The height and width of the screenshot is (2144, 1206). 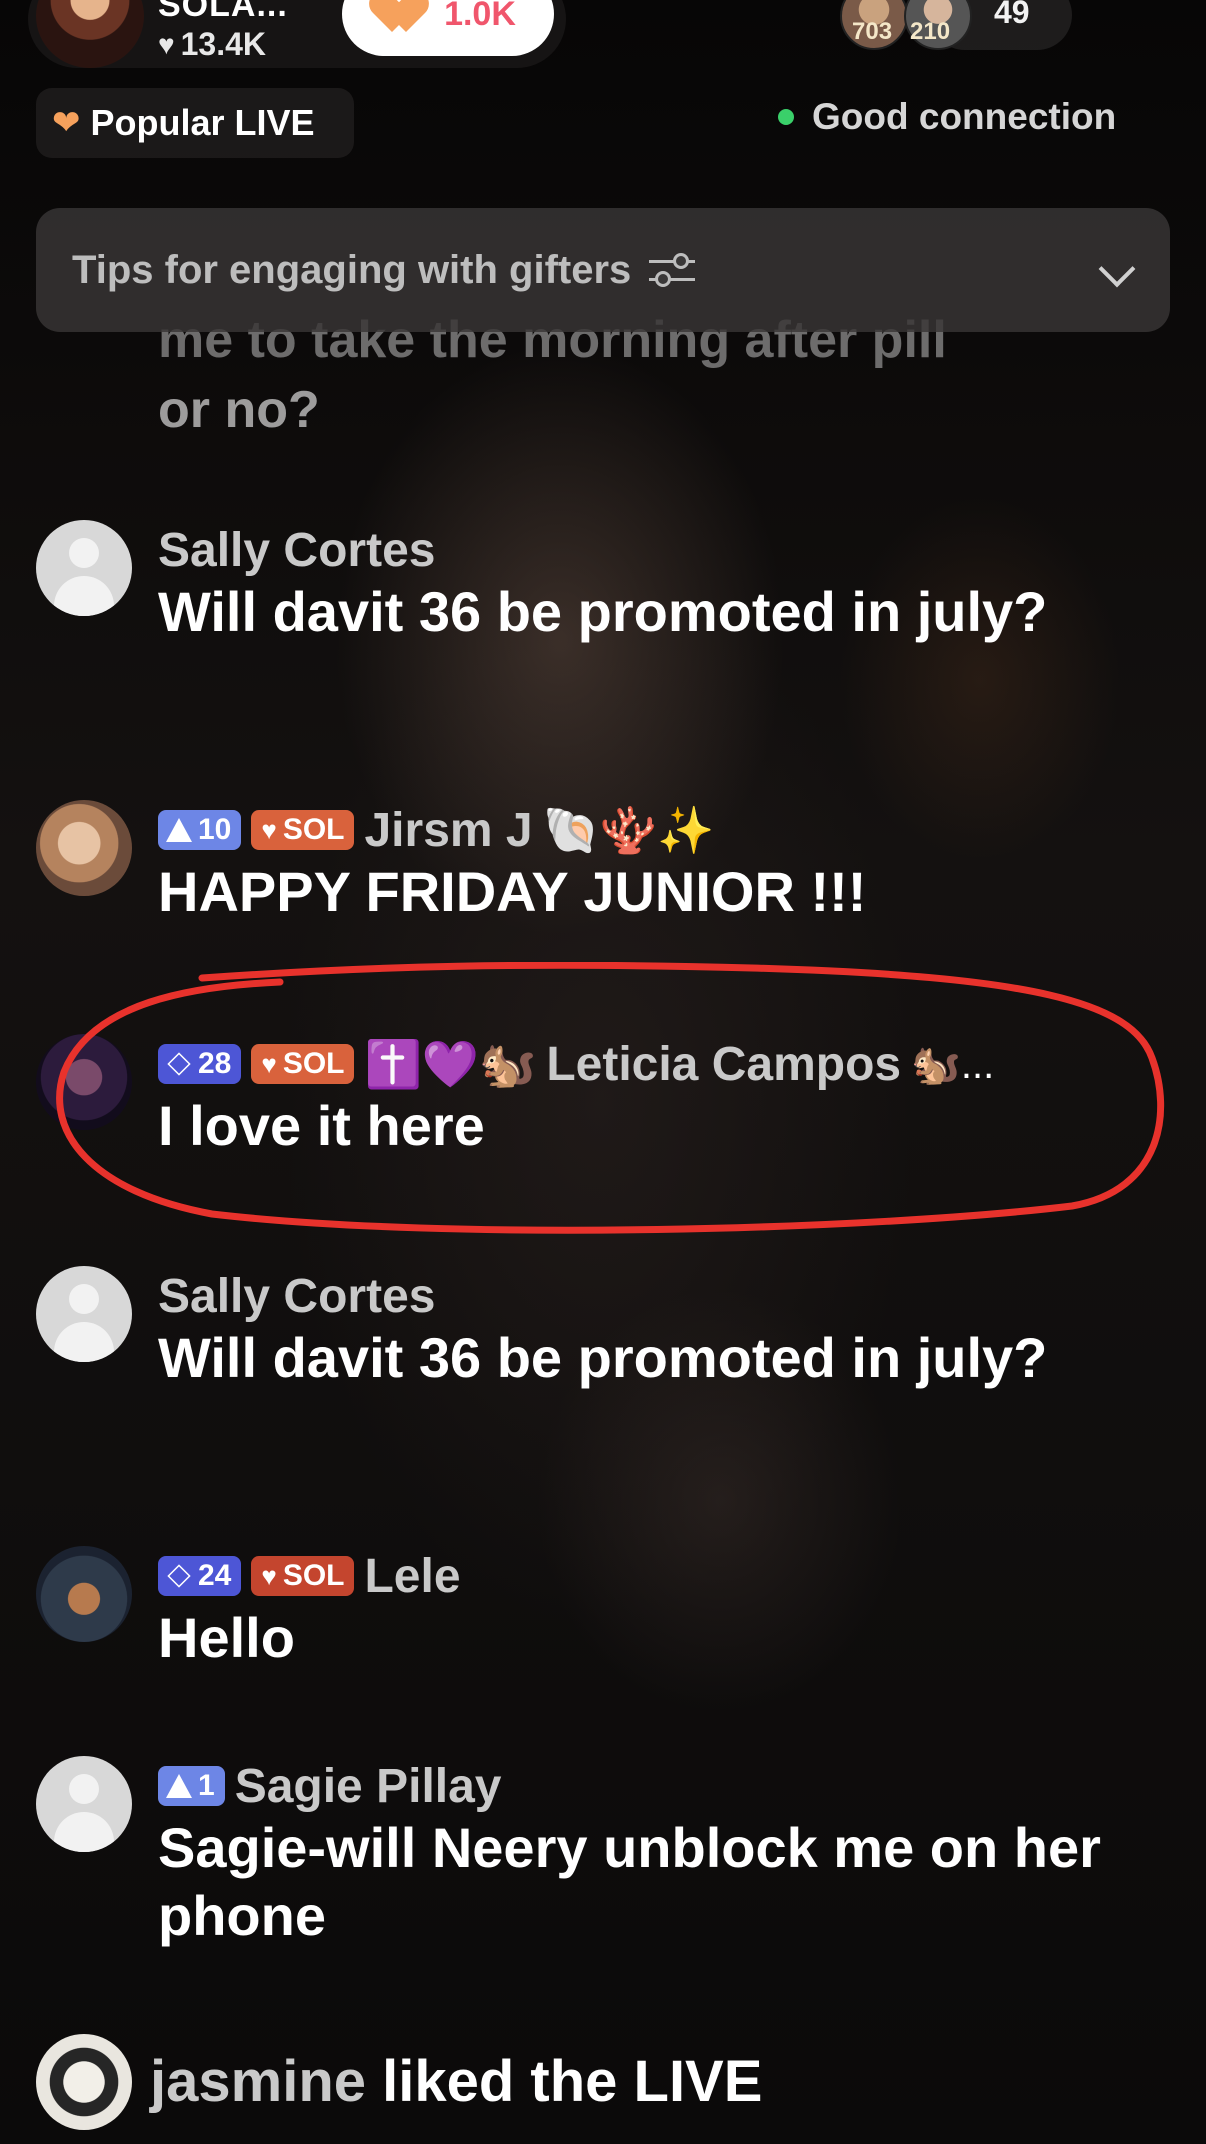 I want to click on comment-text: HAPPY FRIDAY JUNIOR !!!, so click(x=512, y=891).